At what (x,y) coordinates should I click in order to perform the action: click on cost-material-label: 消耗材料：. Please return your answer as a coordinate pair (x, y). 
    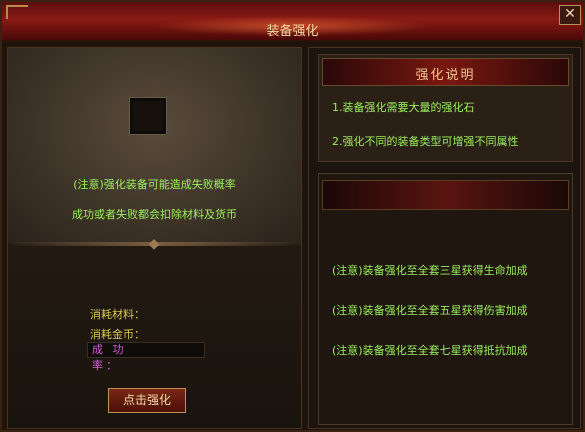
    Looking at the image, I should click on (117, 314).